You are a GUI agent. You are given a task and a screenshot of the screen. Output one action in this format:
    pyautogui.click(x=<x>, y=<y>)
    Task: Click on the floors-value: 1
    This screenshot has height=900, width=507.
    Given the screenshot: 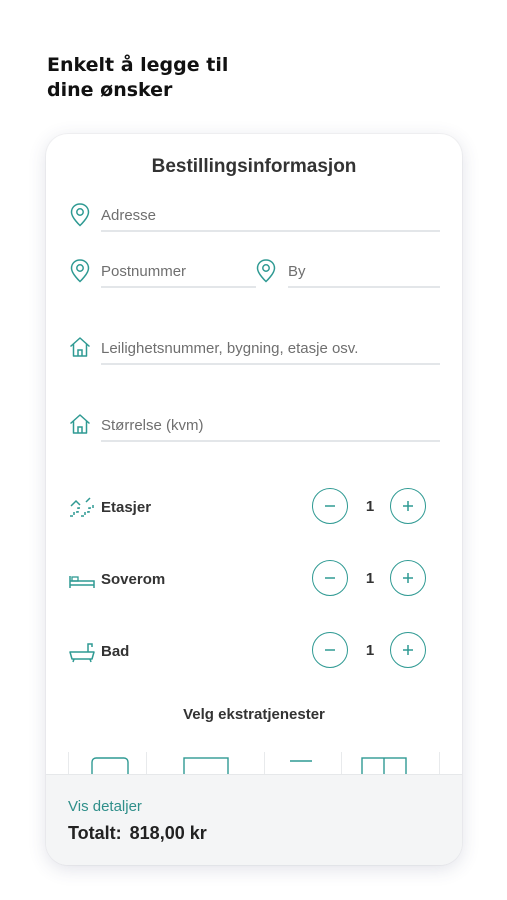 What is the action you would take?
    pyautogui.click(x=370, y=506)
    